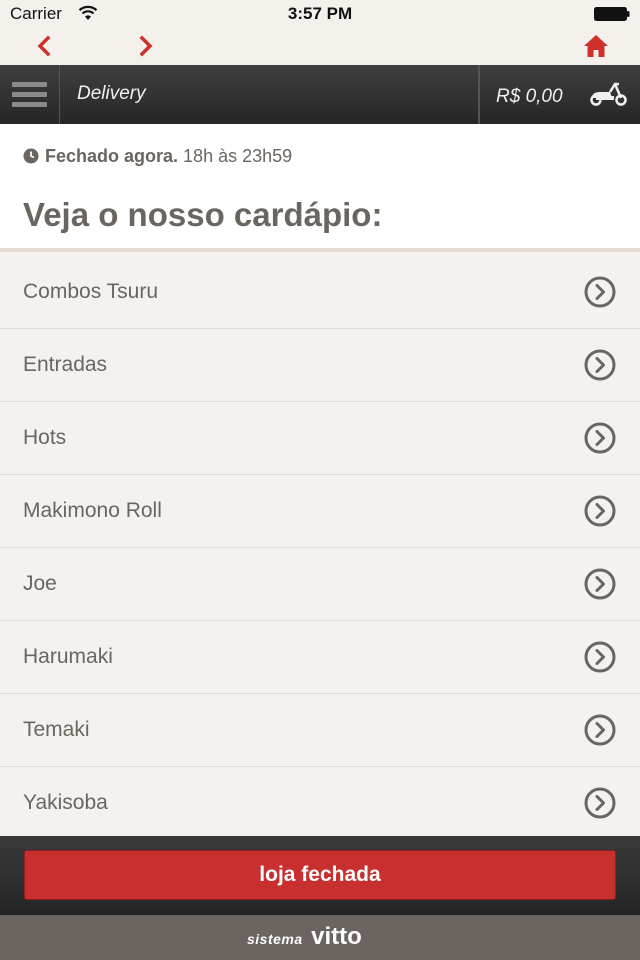  I want to click on status-bar: Carrier 3:57 PM, so click(320, 14).